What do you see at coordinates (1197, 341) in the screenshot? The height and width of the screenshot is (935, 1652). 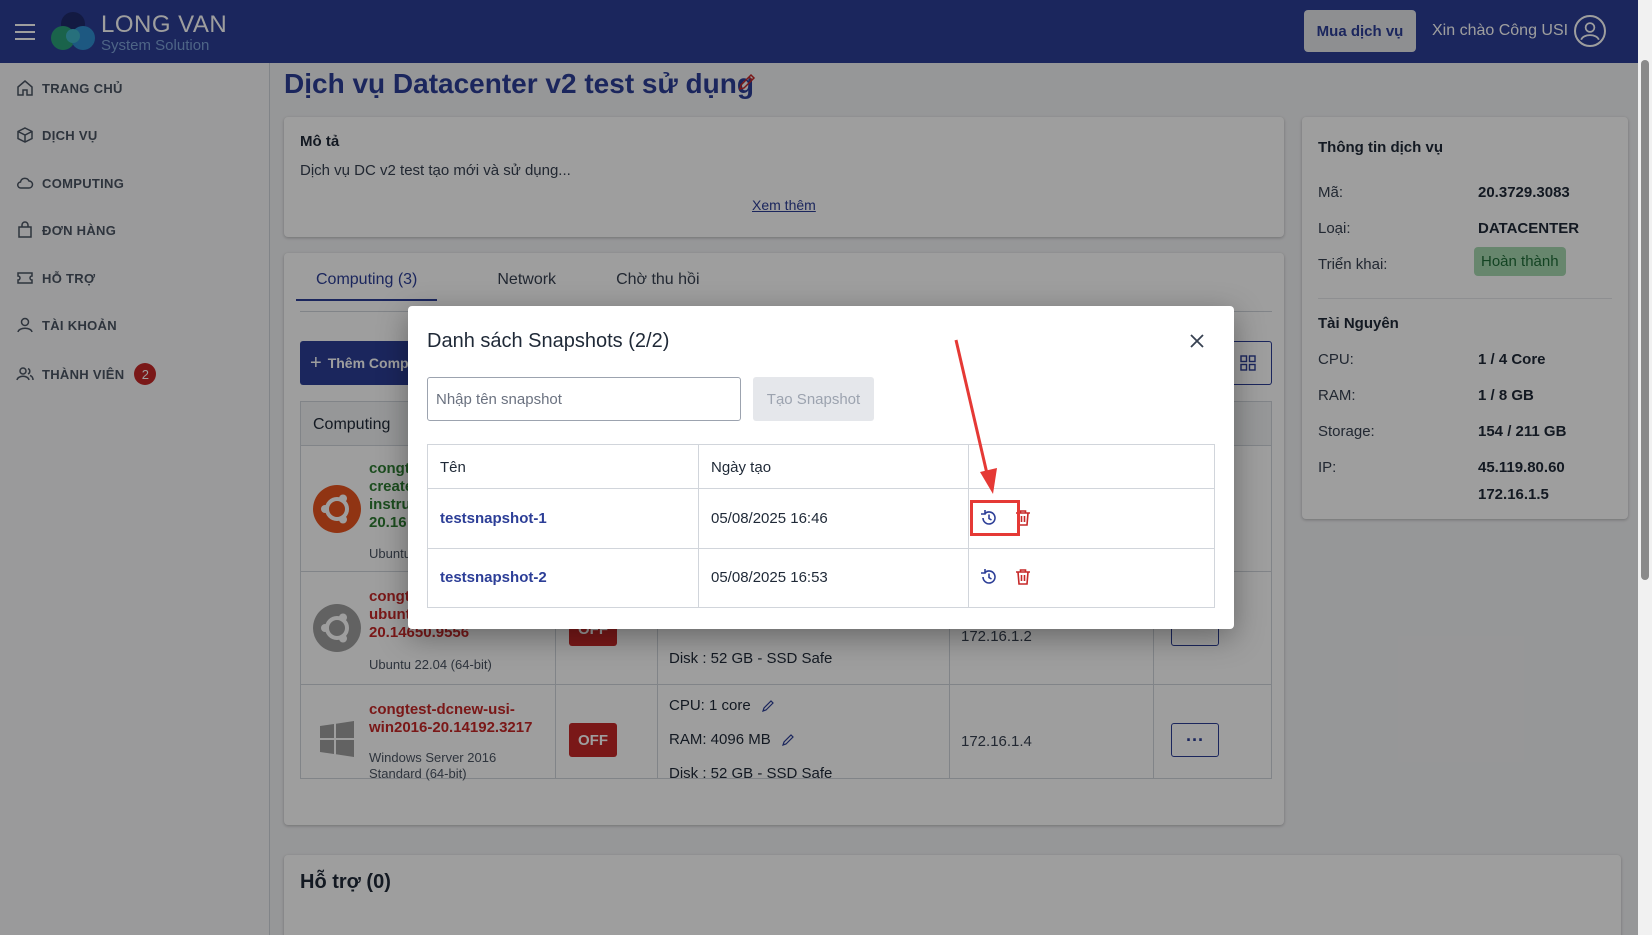 I see `close-icon` at bounding box center [1197, 341].